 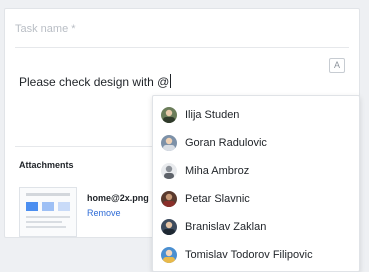 What do you see at coordinates (48, 194) in the screenshot?
I see `thumbnail-header-bar` at bounding box center [48, 194].